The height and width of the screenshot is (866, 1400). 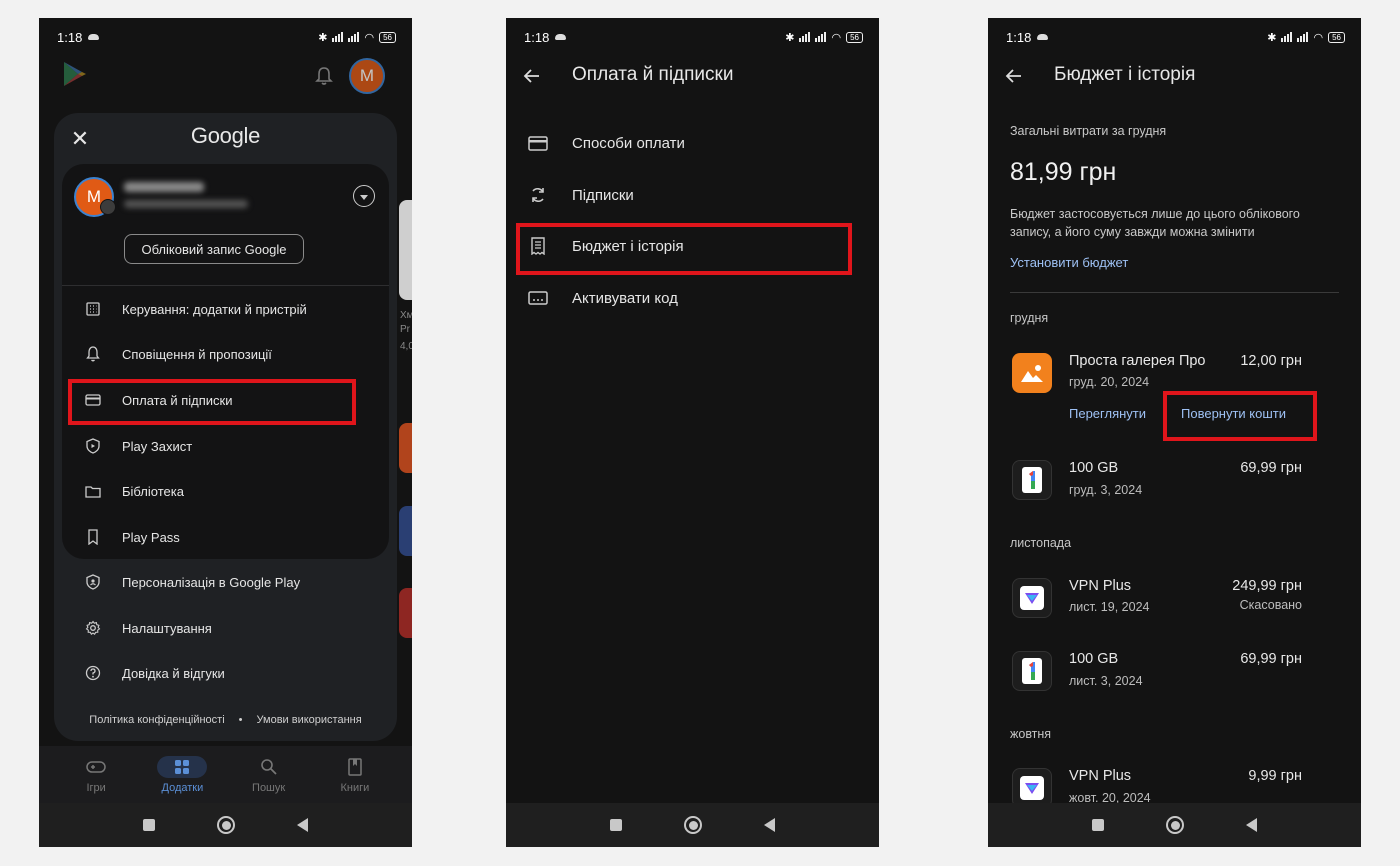 I want to click on item-subscriptions: Підписки, so click(x=581, y=195).